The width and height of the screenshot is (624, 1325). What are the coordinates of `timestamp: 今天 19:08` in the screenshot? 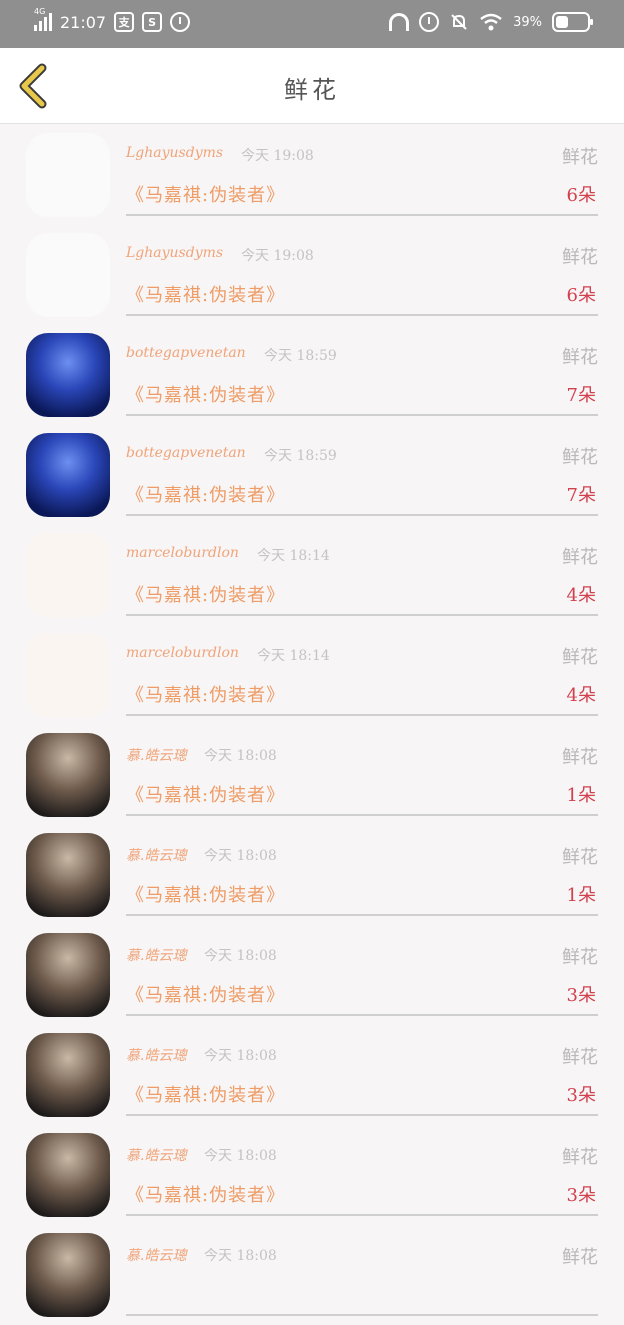 It's located at (277, 156).